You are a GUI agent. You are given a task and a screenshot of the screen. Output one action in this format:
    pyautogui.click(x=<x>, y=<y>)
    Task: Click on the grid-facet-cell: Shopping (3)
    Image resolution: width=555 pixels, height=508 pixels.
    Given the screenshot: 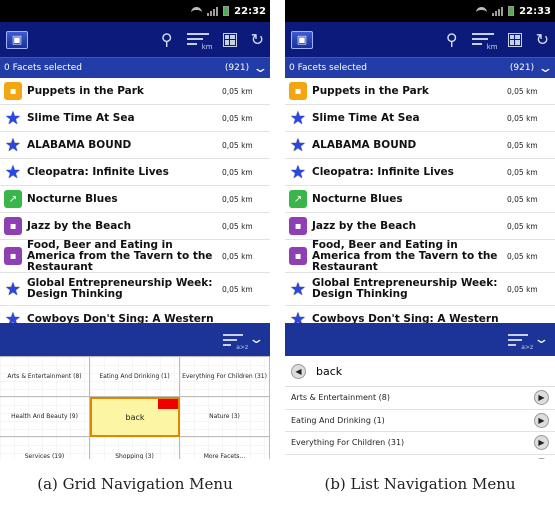 What is the action you would take?
    pyautogui.click(x=135, y=448)
    